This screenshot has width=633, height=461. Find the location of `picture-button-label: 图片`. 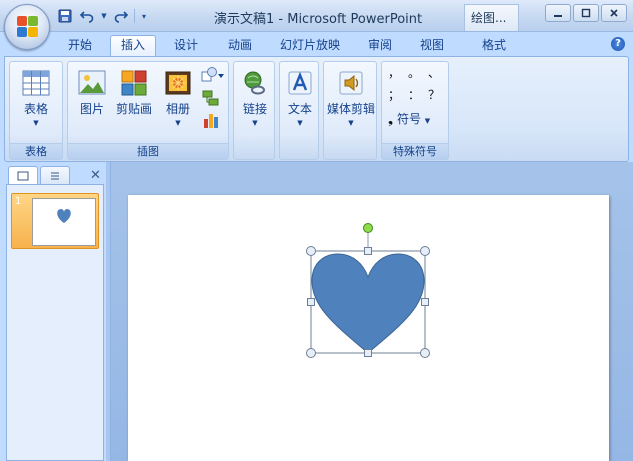

picture-button-label: 图片 is located at coordinates (91, 109).